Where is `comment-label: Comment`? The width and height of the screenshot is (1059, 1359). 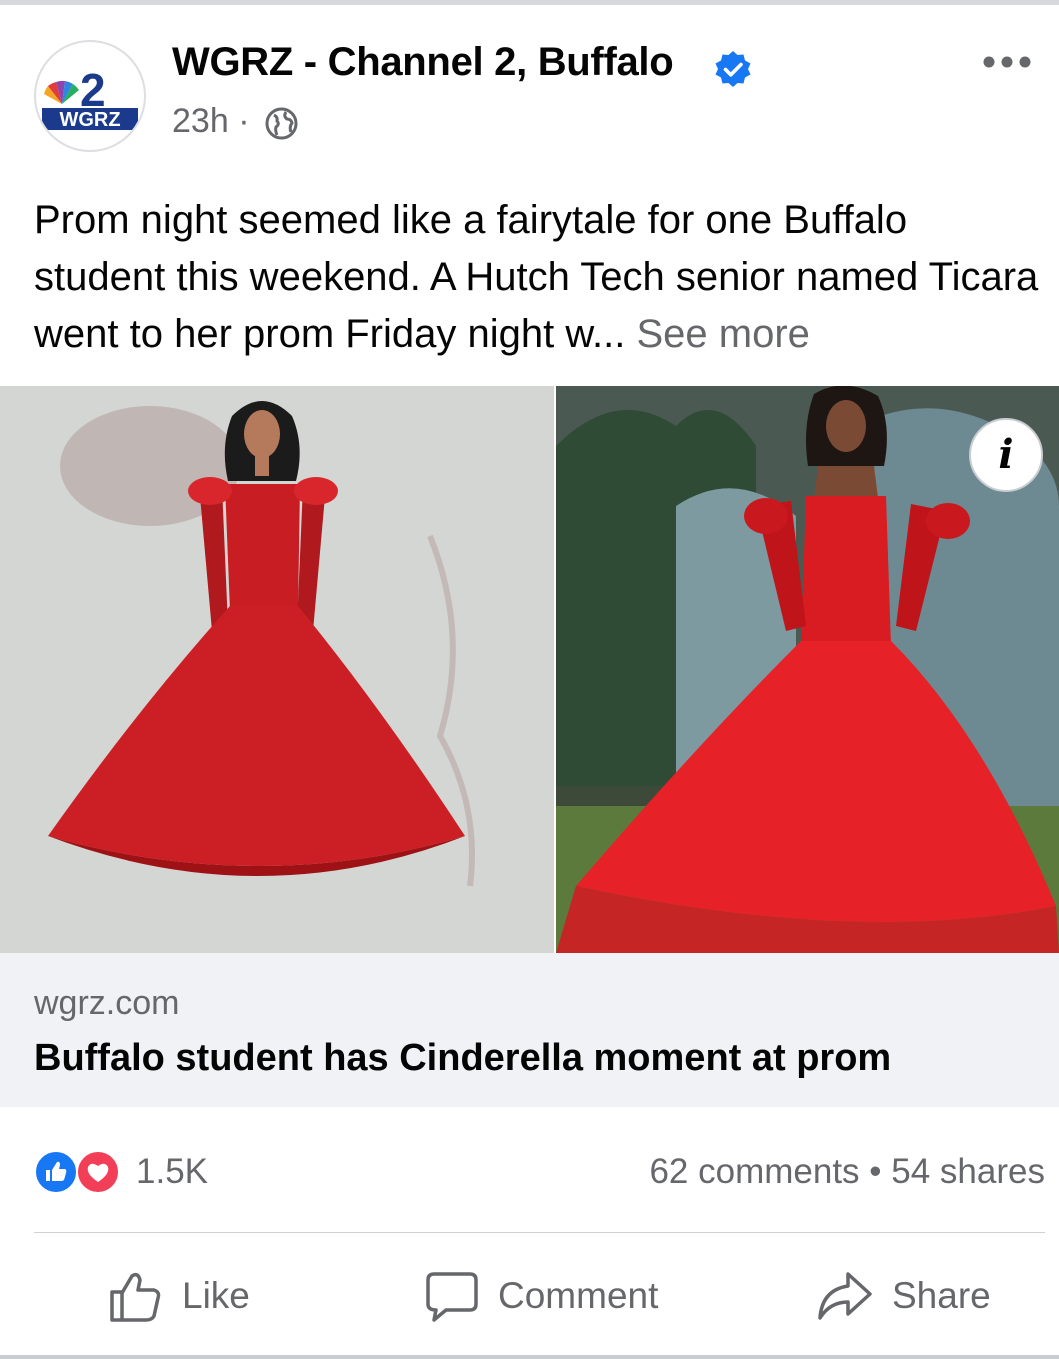 comment-label: Comment is located at coordinates (578, 1295).